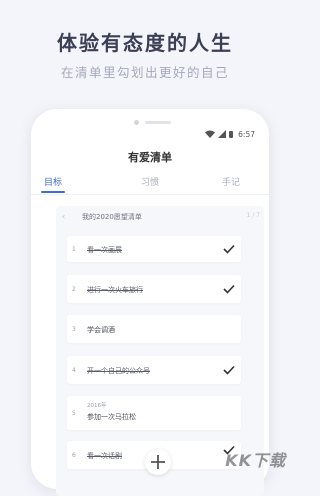 The width and height of the screenshot is (320, 496). I want to click on battery-icon, so click(231, 134).